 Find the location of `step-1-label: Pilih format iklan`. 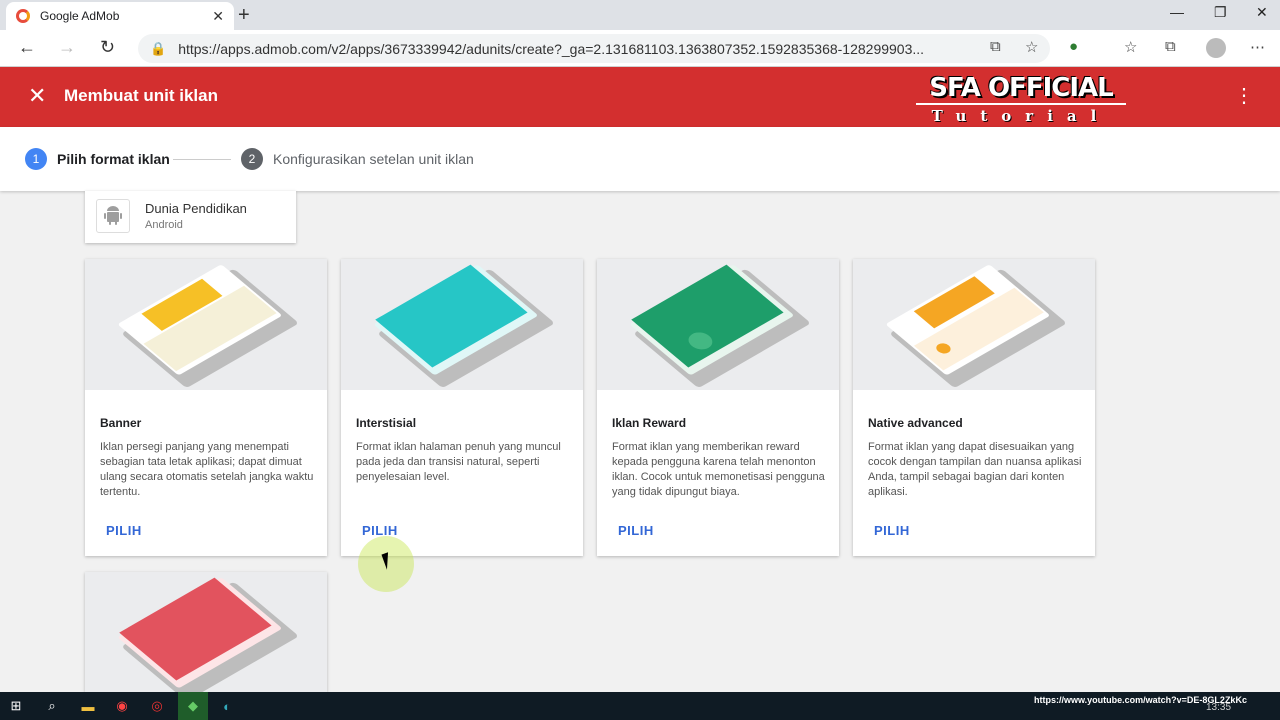

step-1-label: Pilih format iklan is located at coordinates (113, 159).